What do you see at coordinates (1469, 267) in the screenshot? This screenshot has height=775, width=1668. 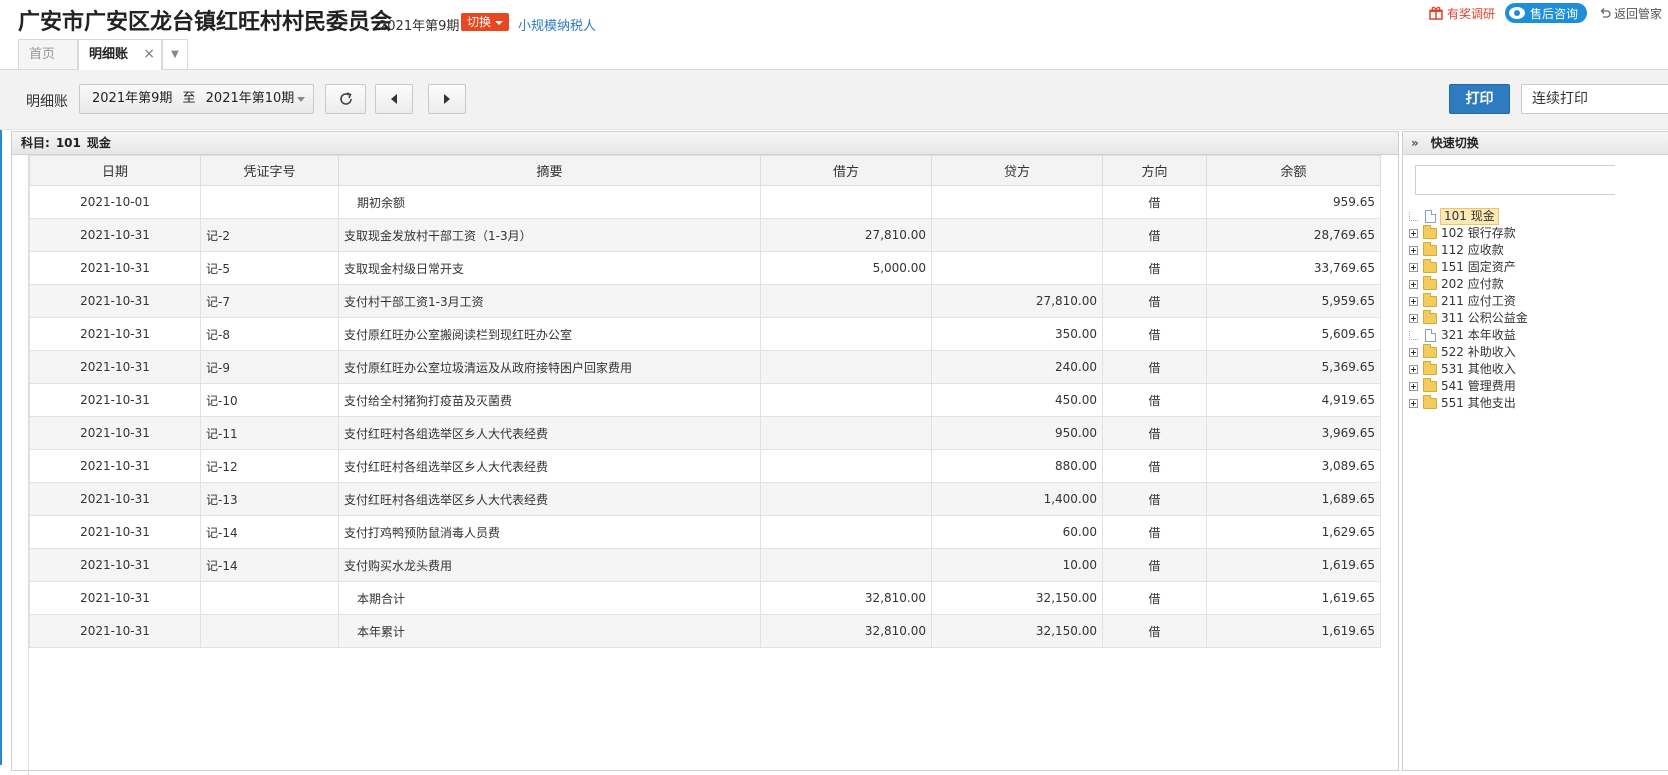 I see `tree-item: 151 固定资产` at bounding box center [1469, 267].